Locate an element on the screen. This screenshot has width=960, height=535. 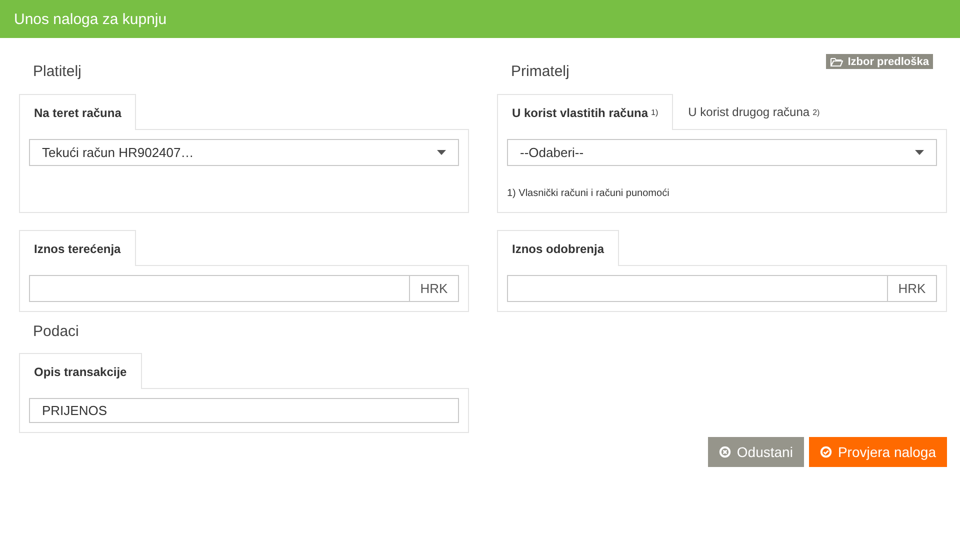
account-dropdown: --Odaberi-- is located at coordinates (722, 152).